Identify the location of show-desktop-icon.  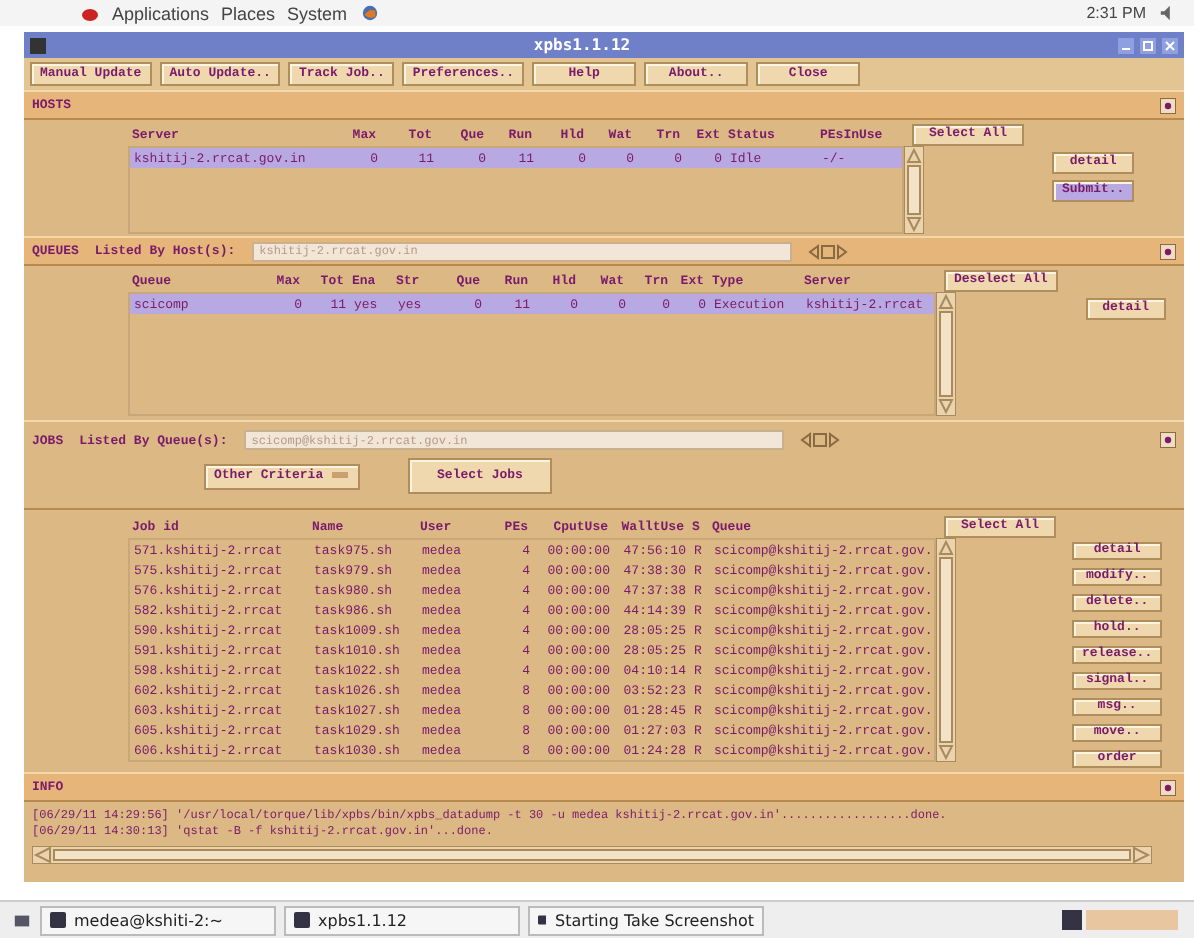
(22, 920).